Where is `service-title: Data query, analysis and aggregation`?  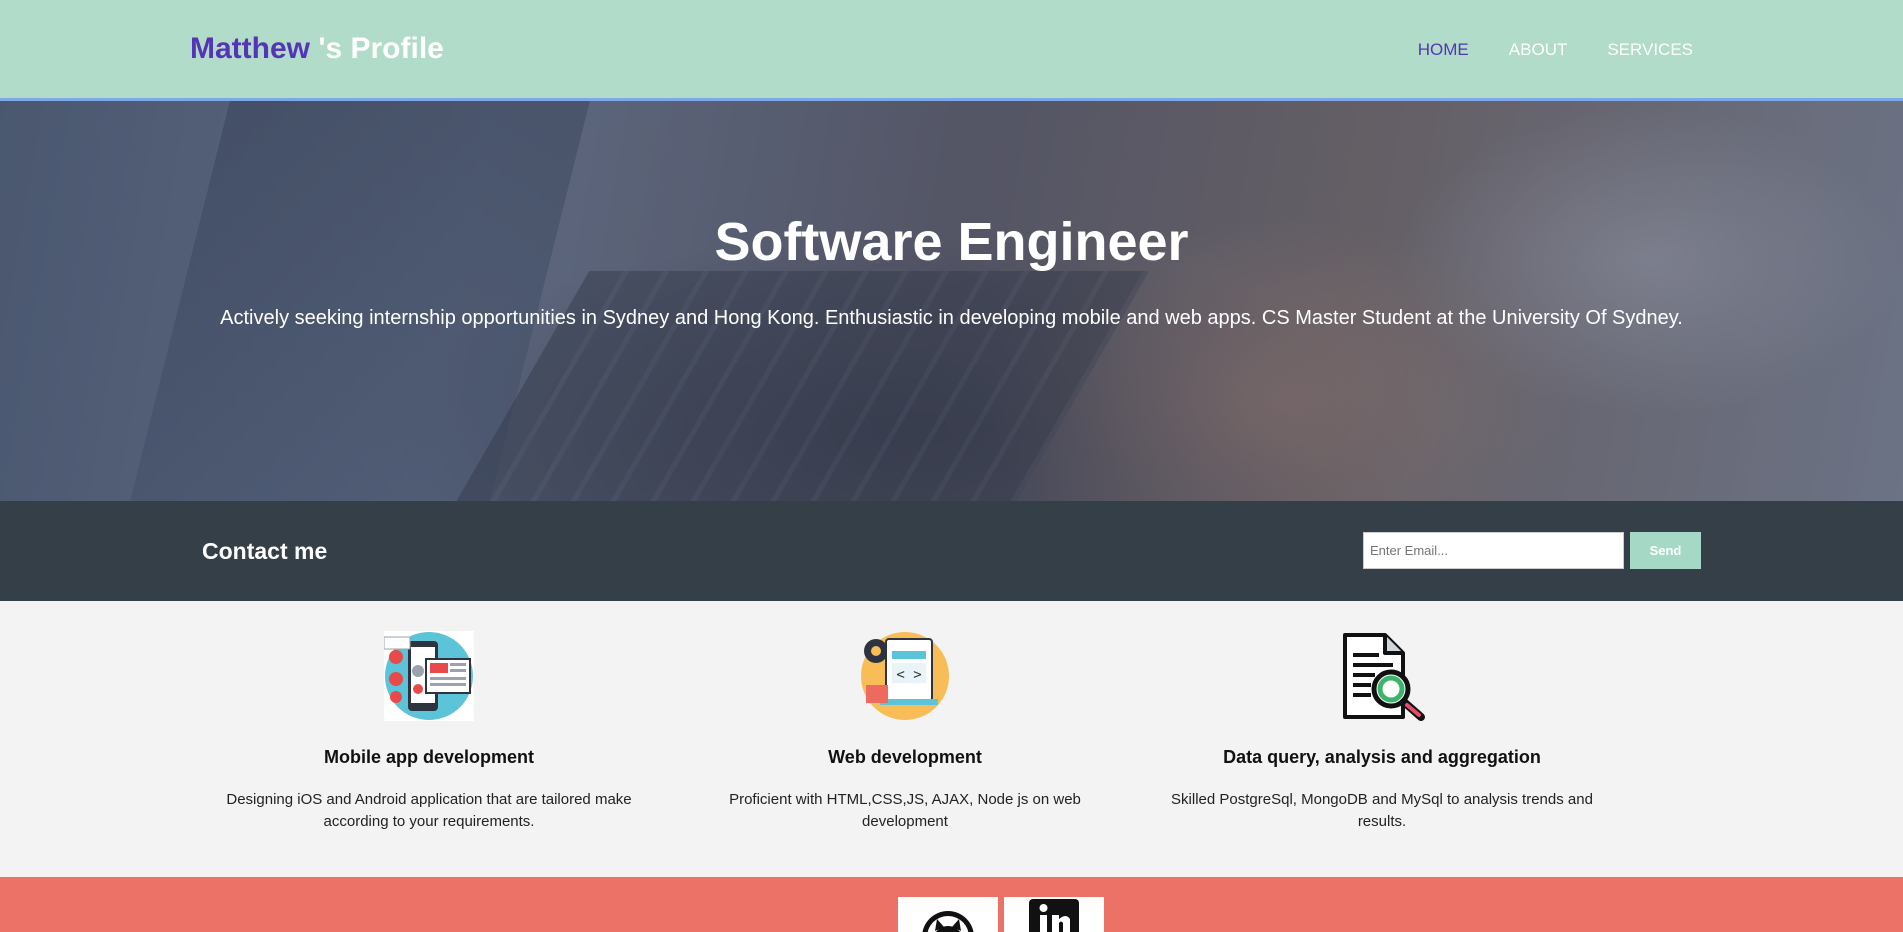
service-title: Data query, analysis and aggregation is located at coordinates (1382, 757).